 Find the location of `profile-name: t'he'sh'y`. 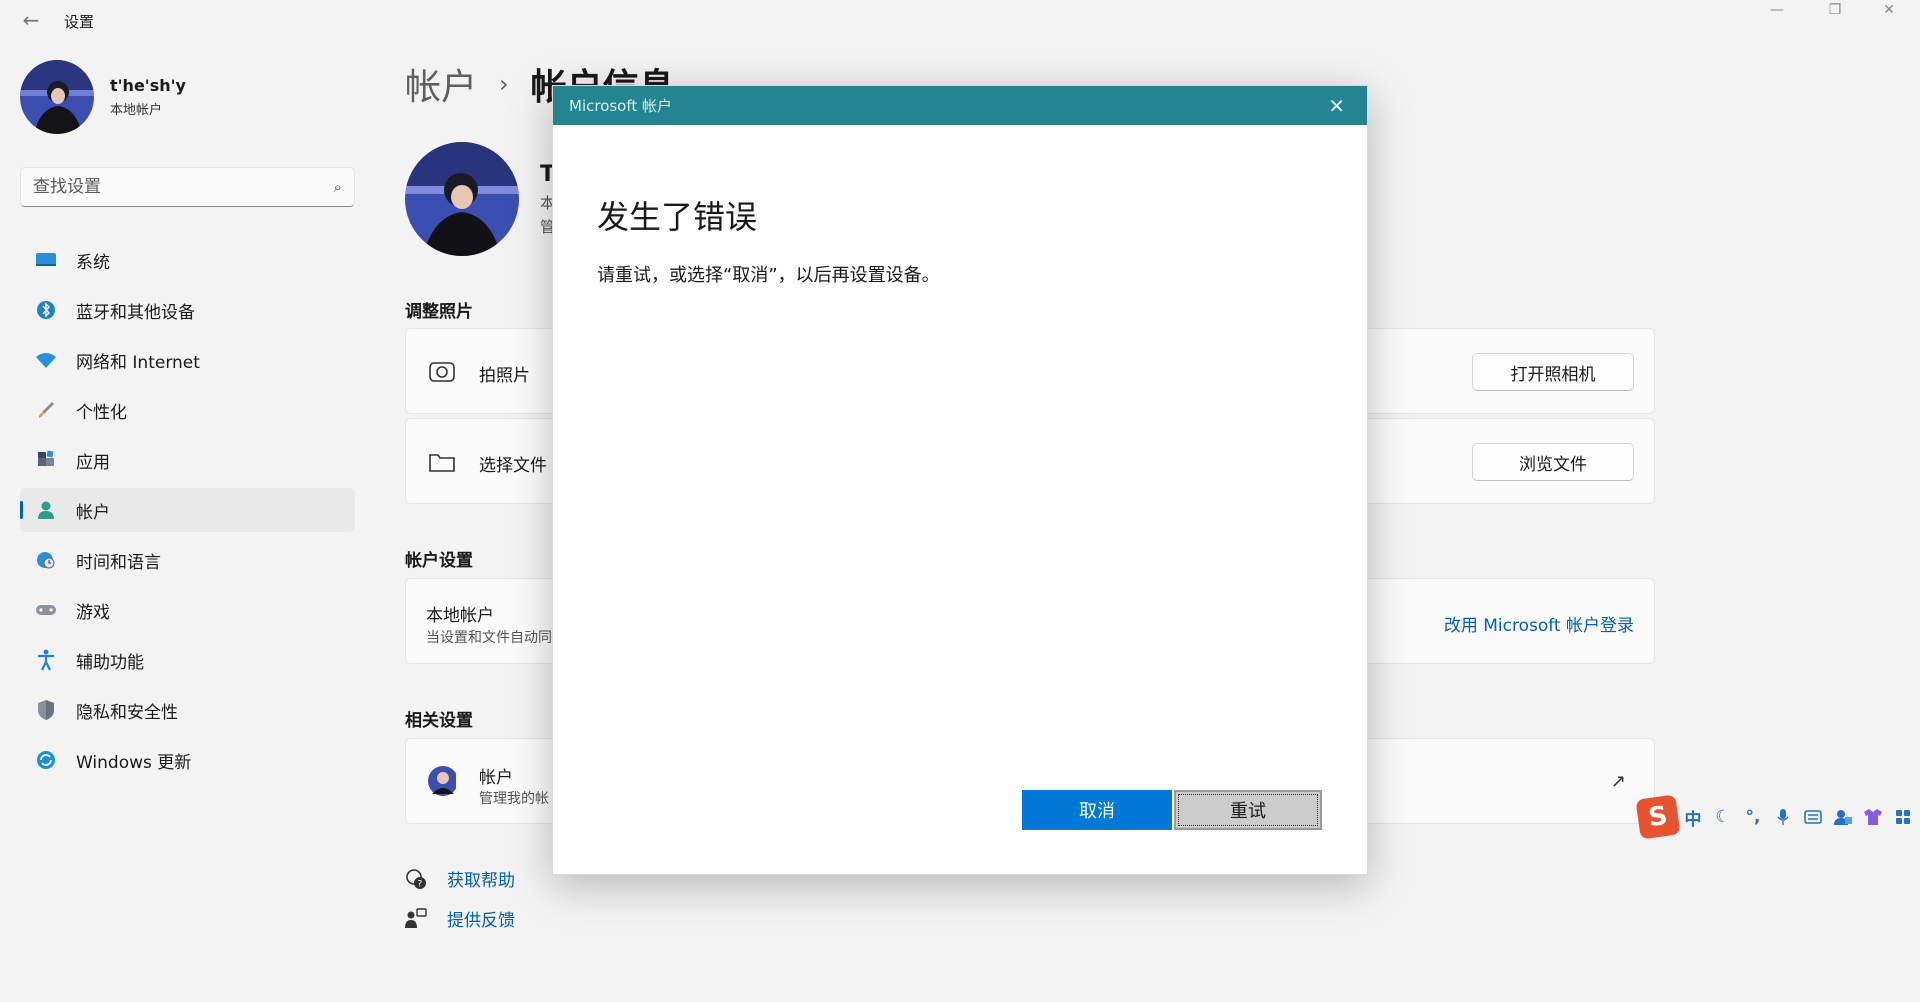

profile-name: t'he'sh'y is located at coordinates (148, 85).